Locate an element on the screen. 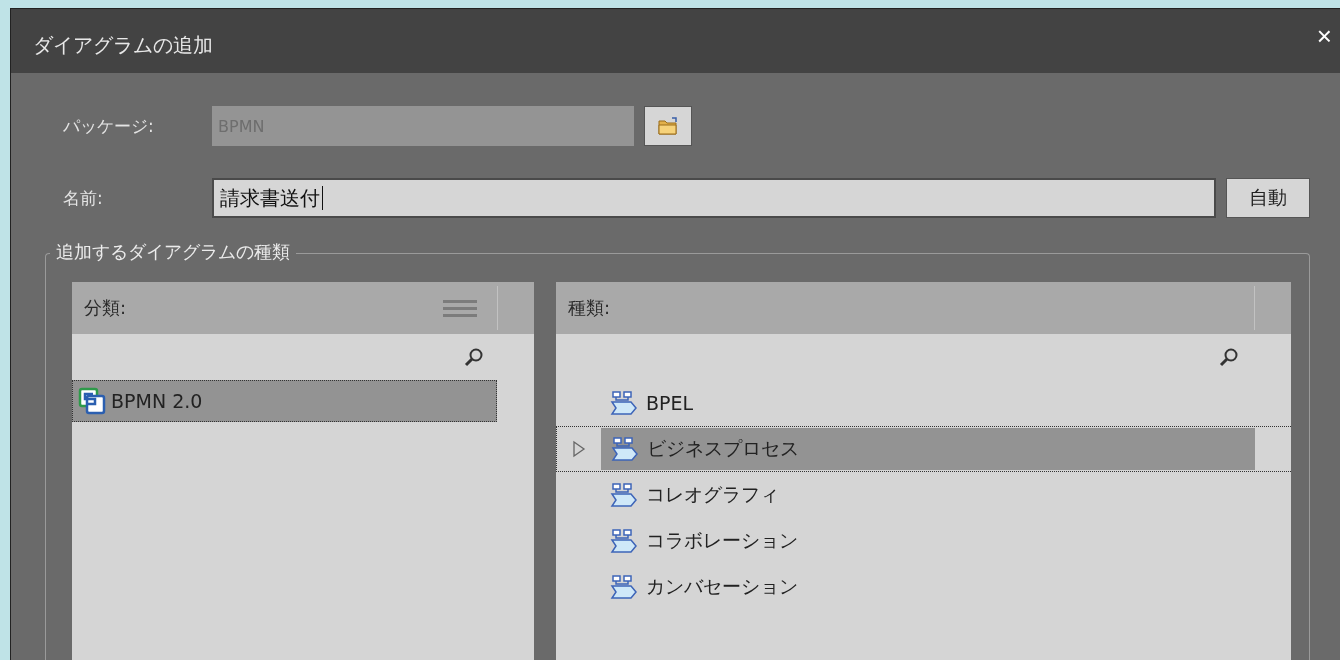 Image resolution: width=1340 pixels, height=660 pixels. close-button: × is located at coordinates (1324, 36).